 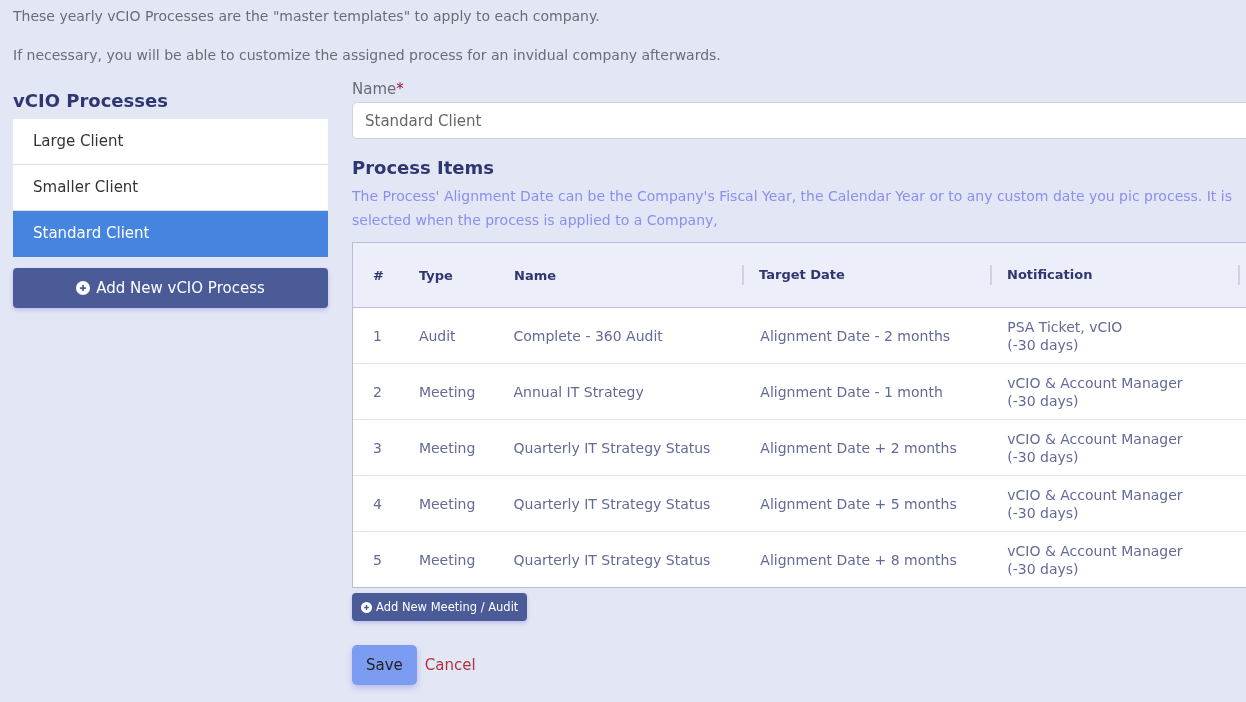 I want to click on table-cell-text: Annual IT Strategy, so click(x=578, y=391).